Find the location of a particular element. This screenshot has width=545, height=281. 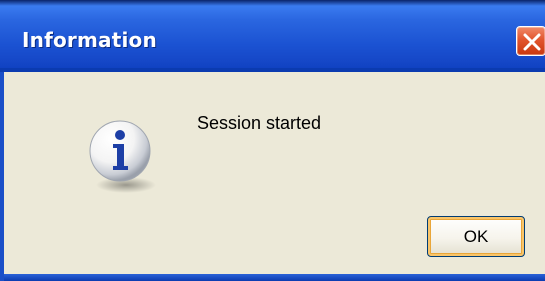

close-button is located at coordinates (530, 41).